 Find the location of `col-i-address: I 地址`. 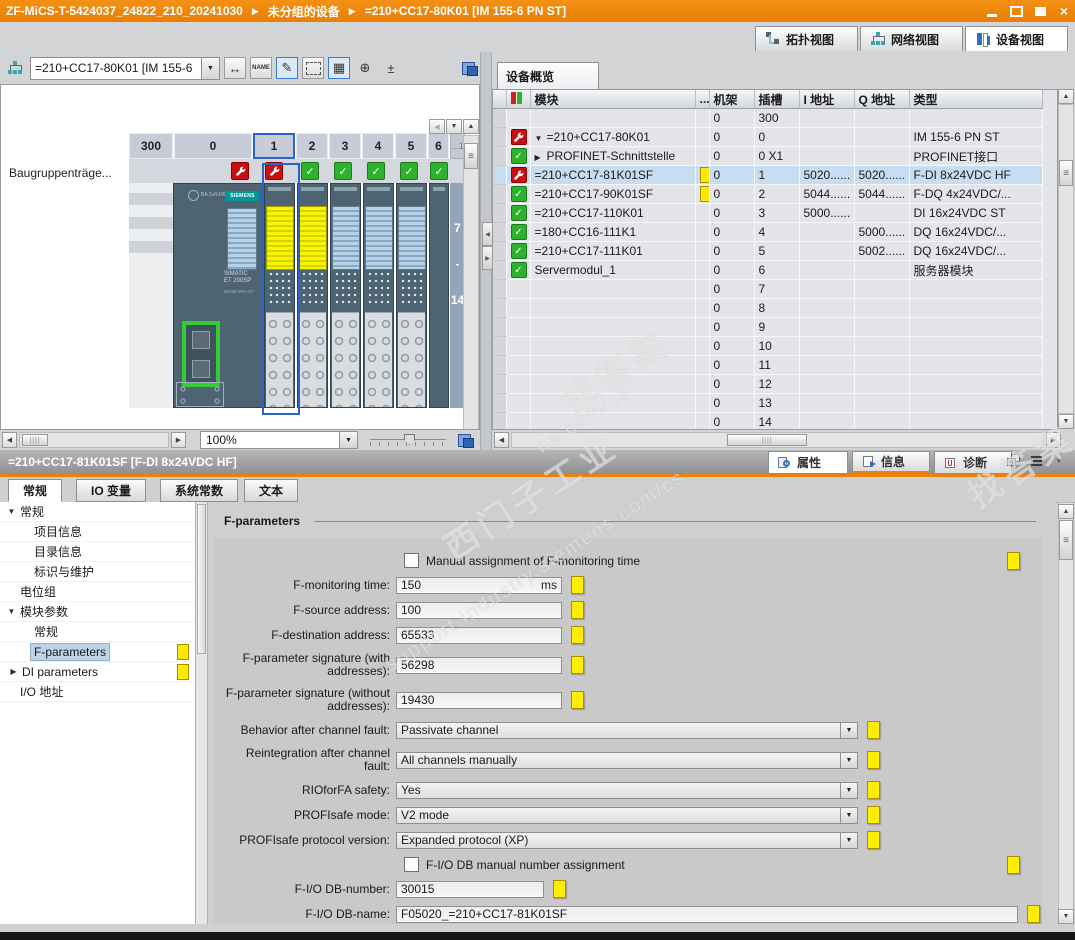

col-i-address: I 地址 is located at coordinates (827, 99).